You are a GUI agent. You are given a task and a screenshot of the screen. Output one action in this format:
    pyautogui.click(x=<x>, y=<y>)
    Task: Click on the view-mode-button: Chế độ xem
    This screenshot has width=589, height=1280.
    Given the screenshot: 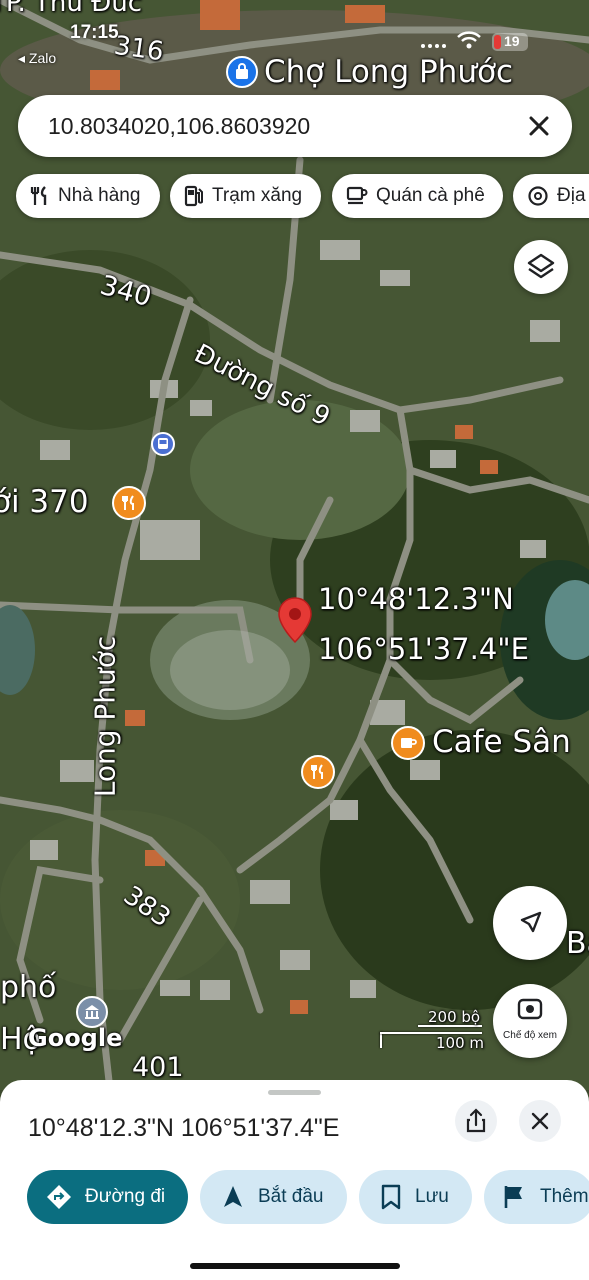 What is the action you would take?
    pyautogui.click(x=530, y=1021)
    